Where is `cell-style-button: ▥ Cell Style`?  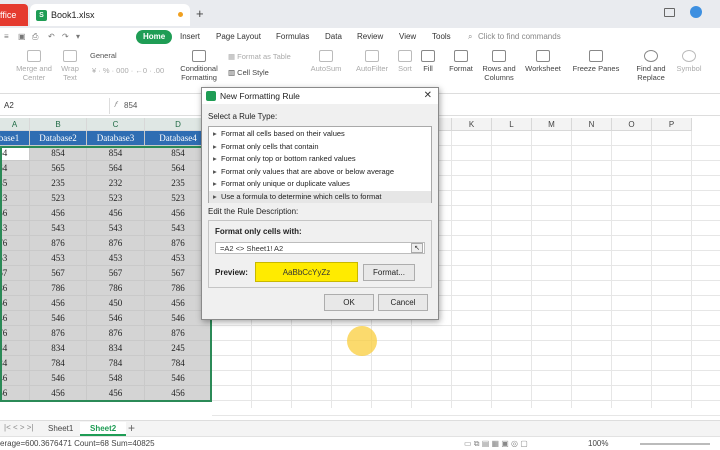
cell-style-button: ▥ Cell Style is located at coordinates (258, 72).